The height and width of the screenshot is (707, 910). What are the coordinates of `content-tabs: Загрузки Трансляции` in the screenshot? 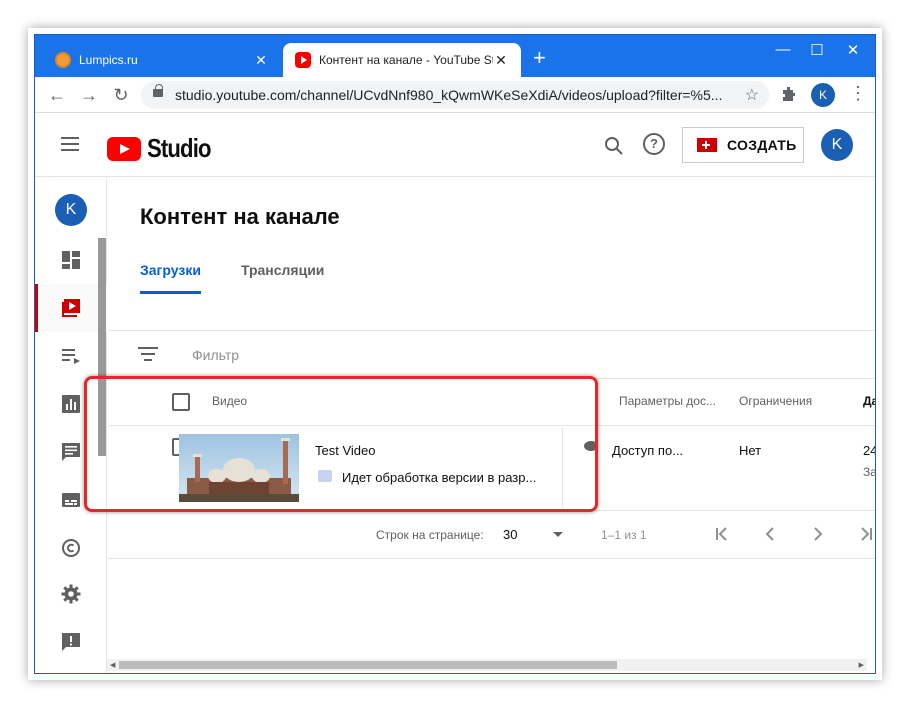 It's located at (252, 278).